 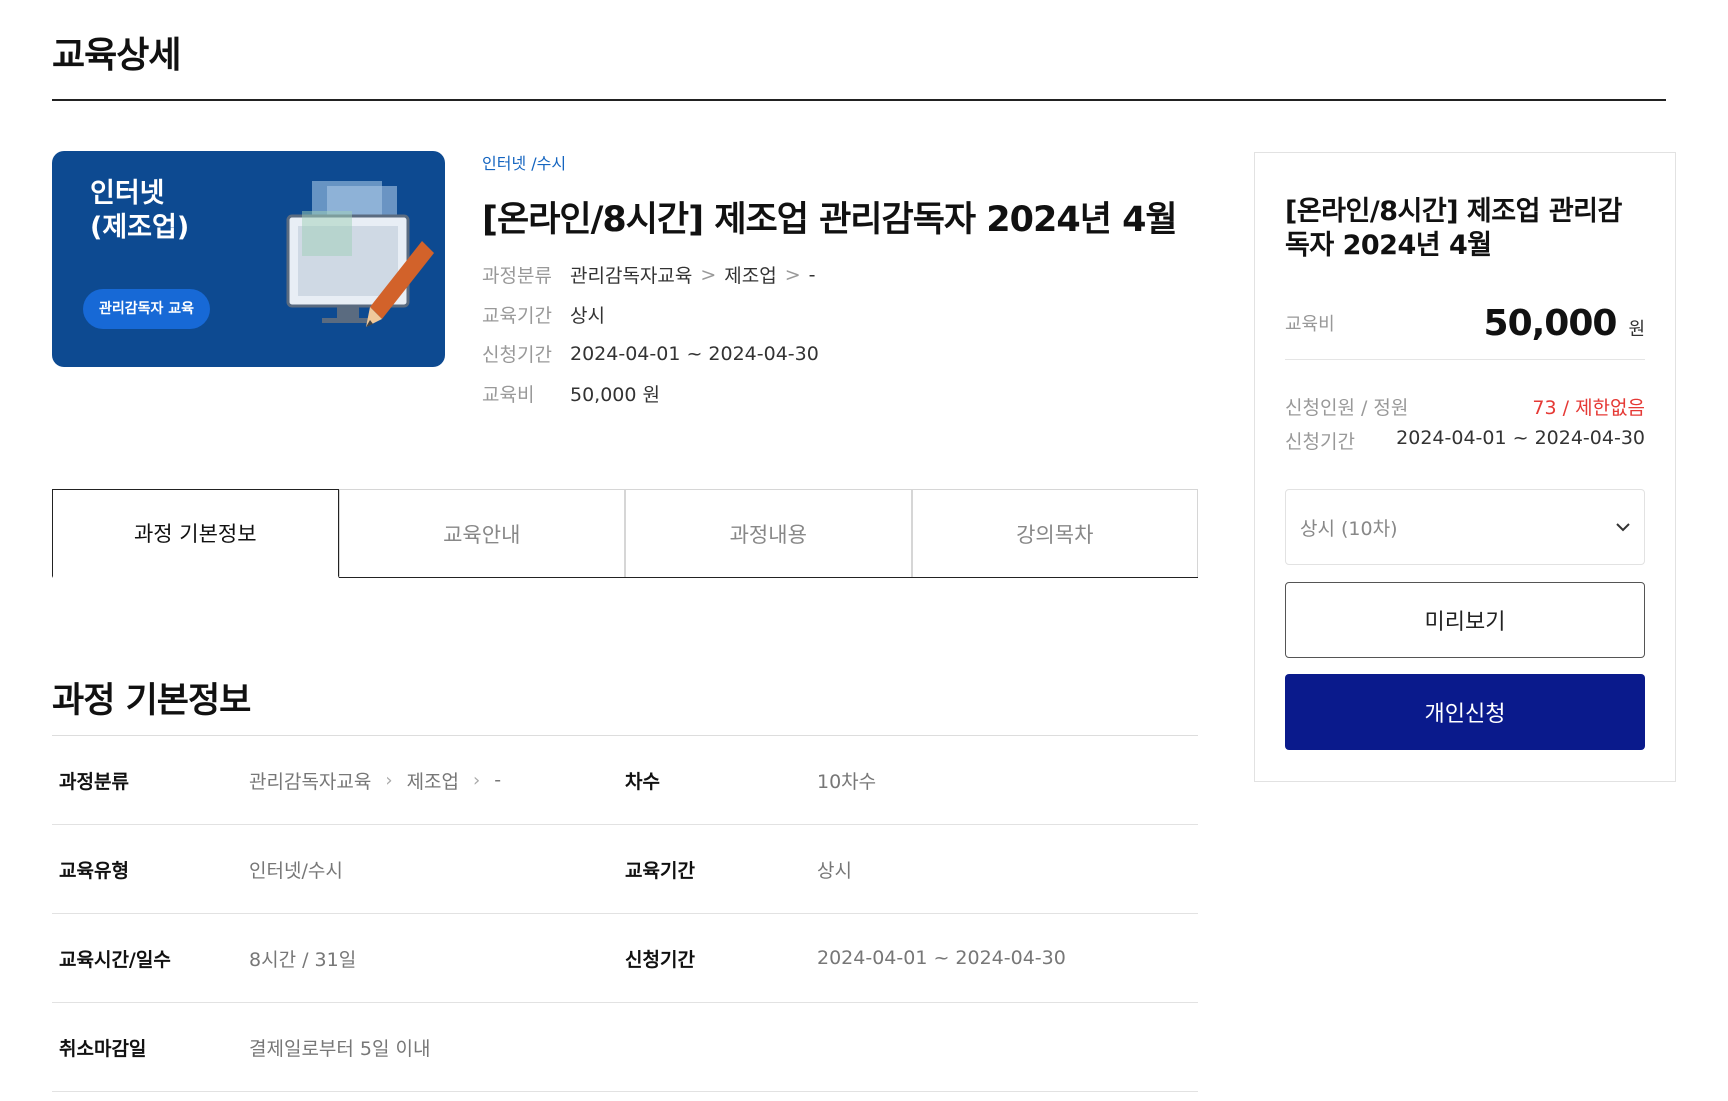 What do you see at coordinates (859, 100) in the screenshot?
I see `title-divider` at bounding box center [859, 100].